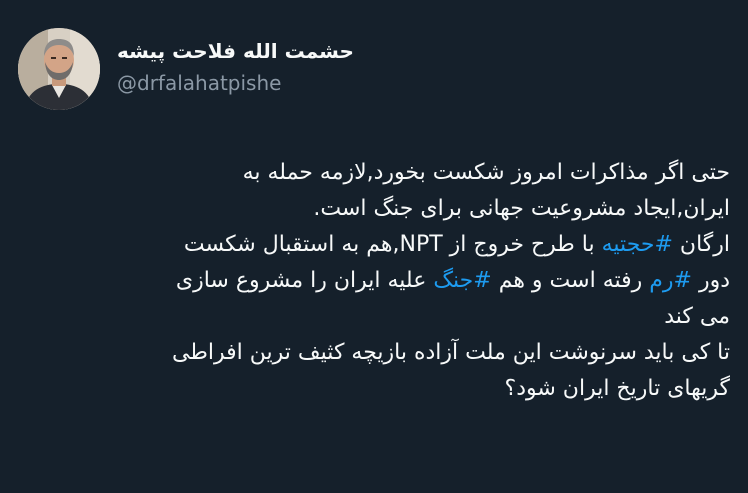  What do you see at coordinates (462, 280) in the screenshot?
I see `hashtag-jang-link: #جنگ` at bounding box center [462, 280].